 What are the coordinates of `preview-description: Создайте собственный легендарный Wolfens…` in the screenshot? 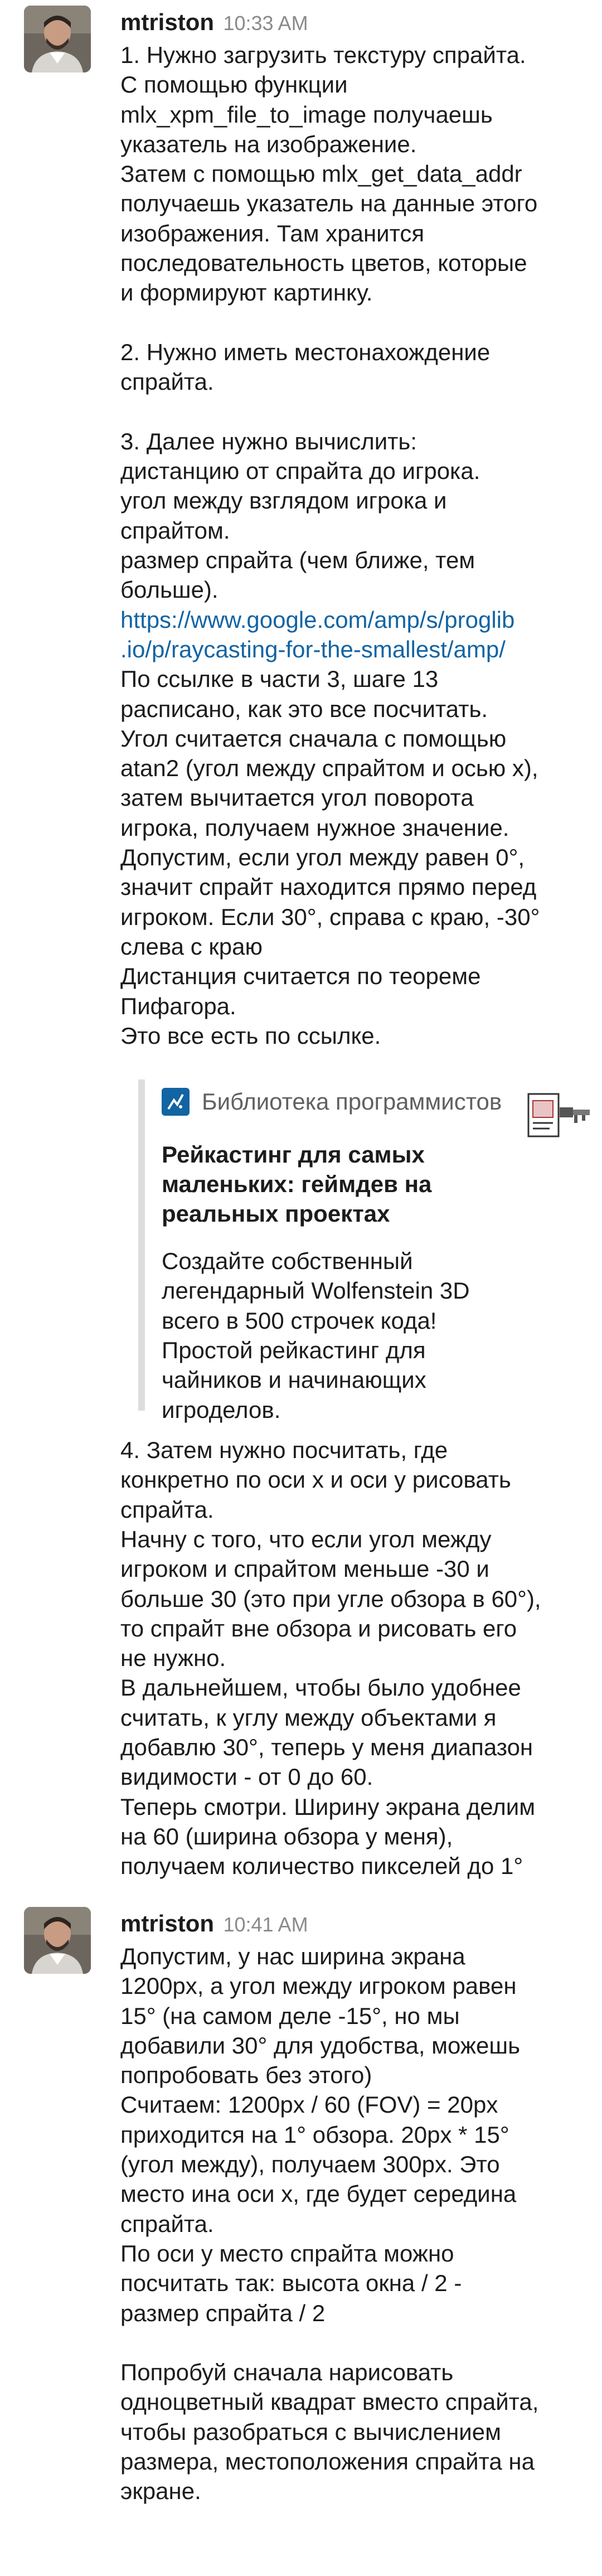 It's located at (316, 1336).